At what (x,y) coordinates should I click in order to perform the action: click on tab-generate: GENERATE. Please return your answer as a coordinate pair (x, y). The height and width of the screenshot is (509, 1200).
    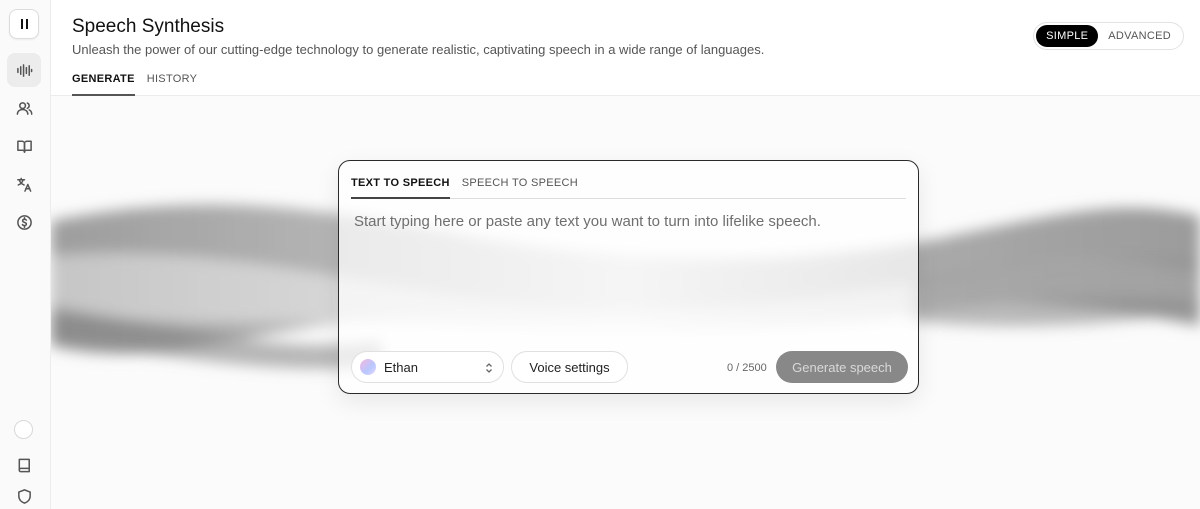
    Looking at the image, I should click on (103, 84).